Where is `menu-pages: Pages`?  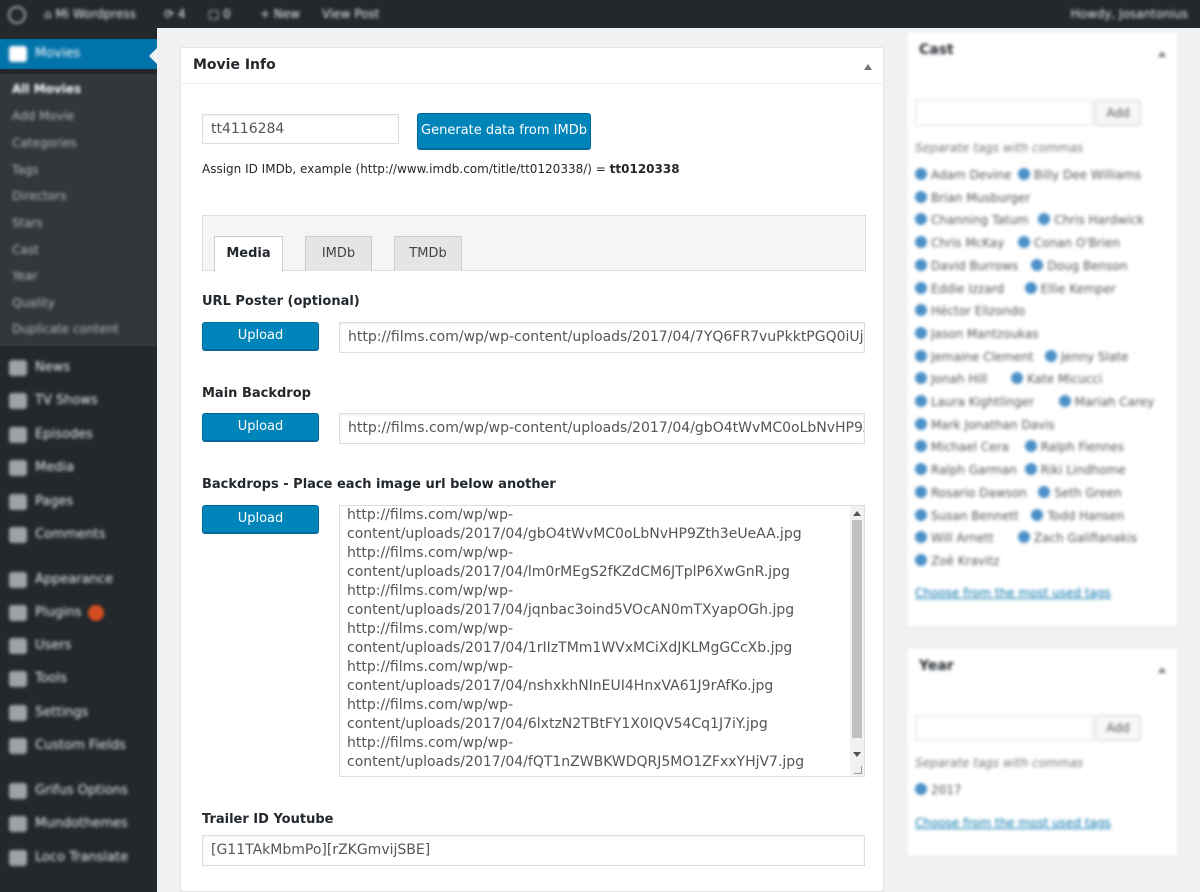
menu-pages: Pages is located at coordinates (78, 502).